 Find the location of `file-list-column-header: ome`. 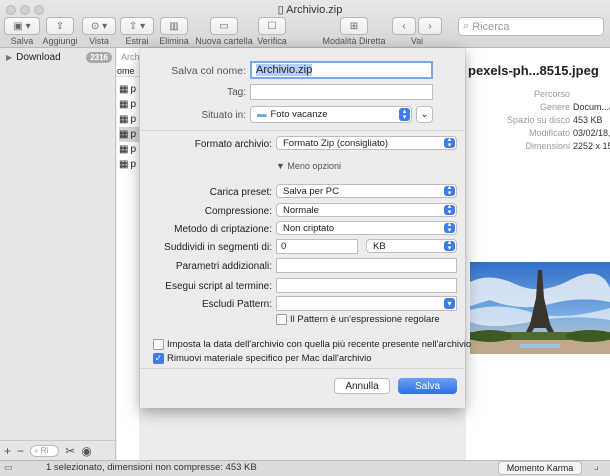

file-list-column-header: ome is located at coordinates (128, 71).